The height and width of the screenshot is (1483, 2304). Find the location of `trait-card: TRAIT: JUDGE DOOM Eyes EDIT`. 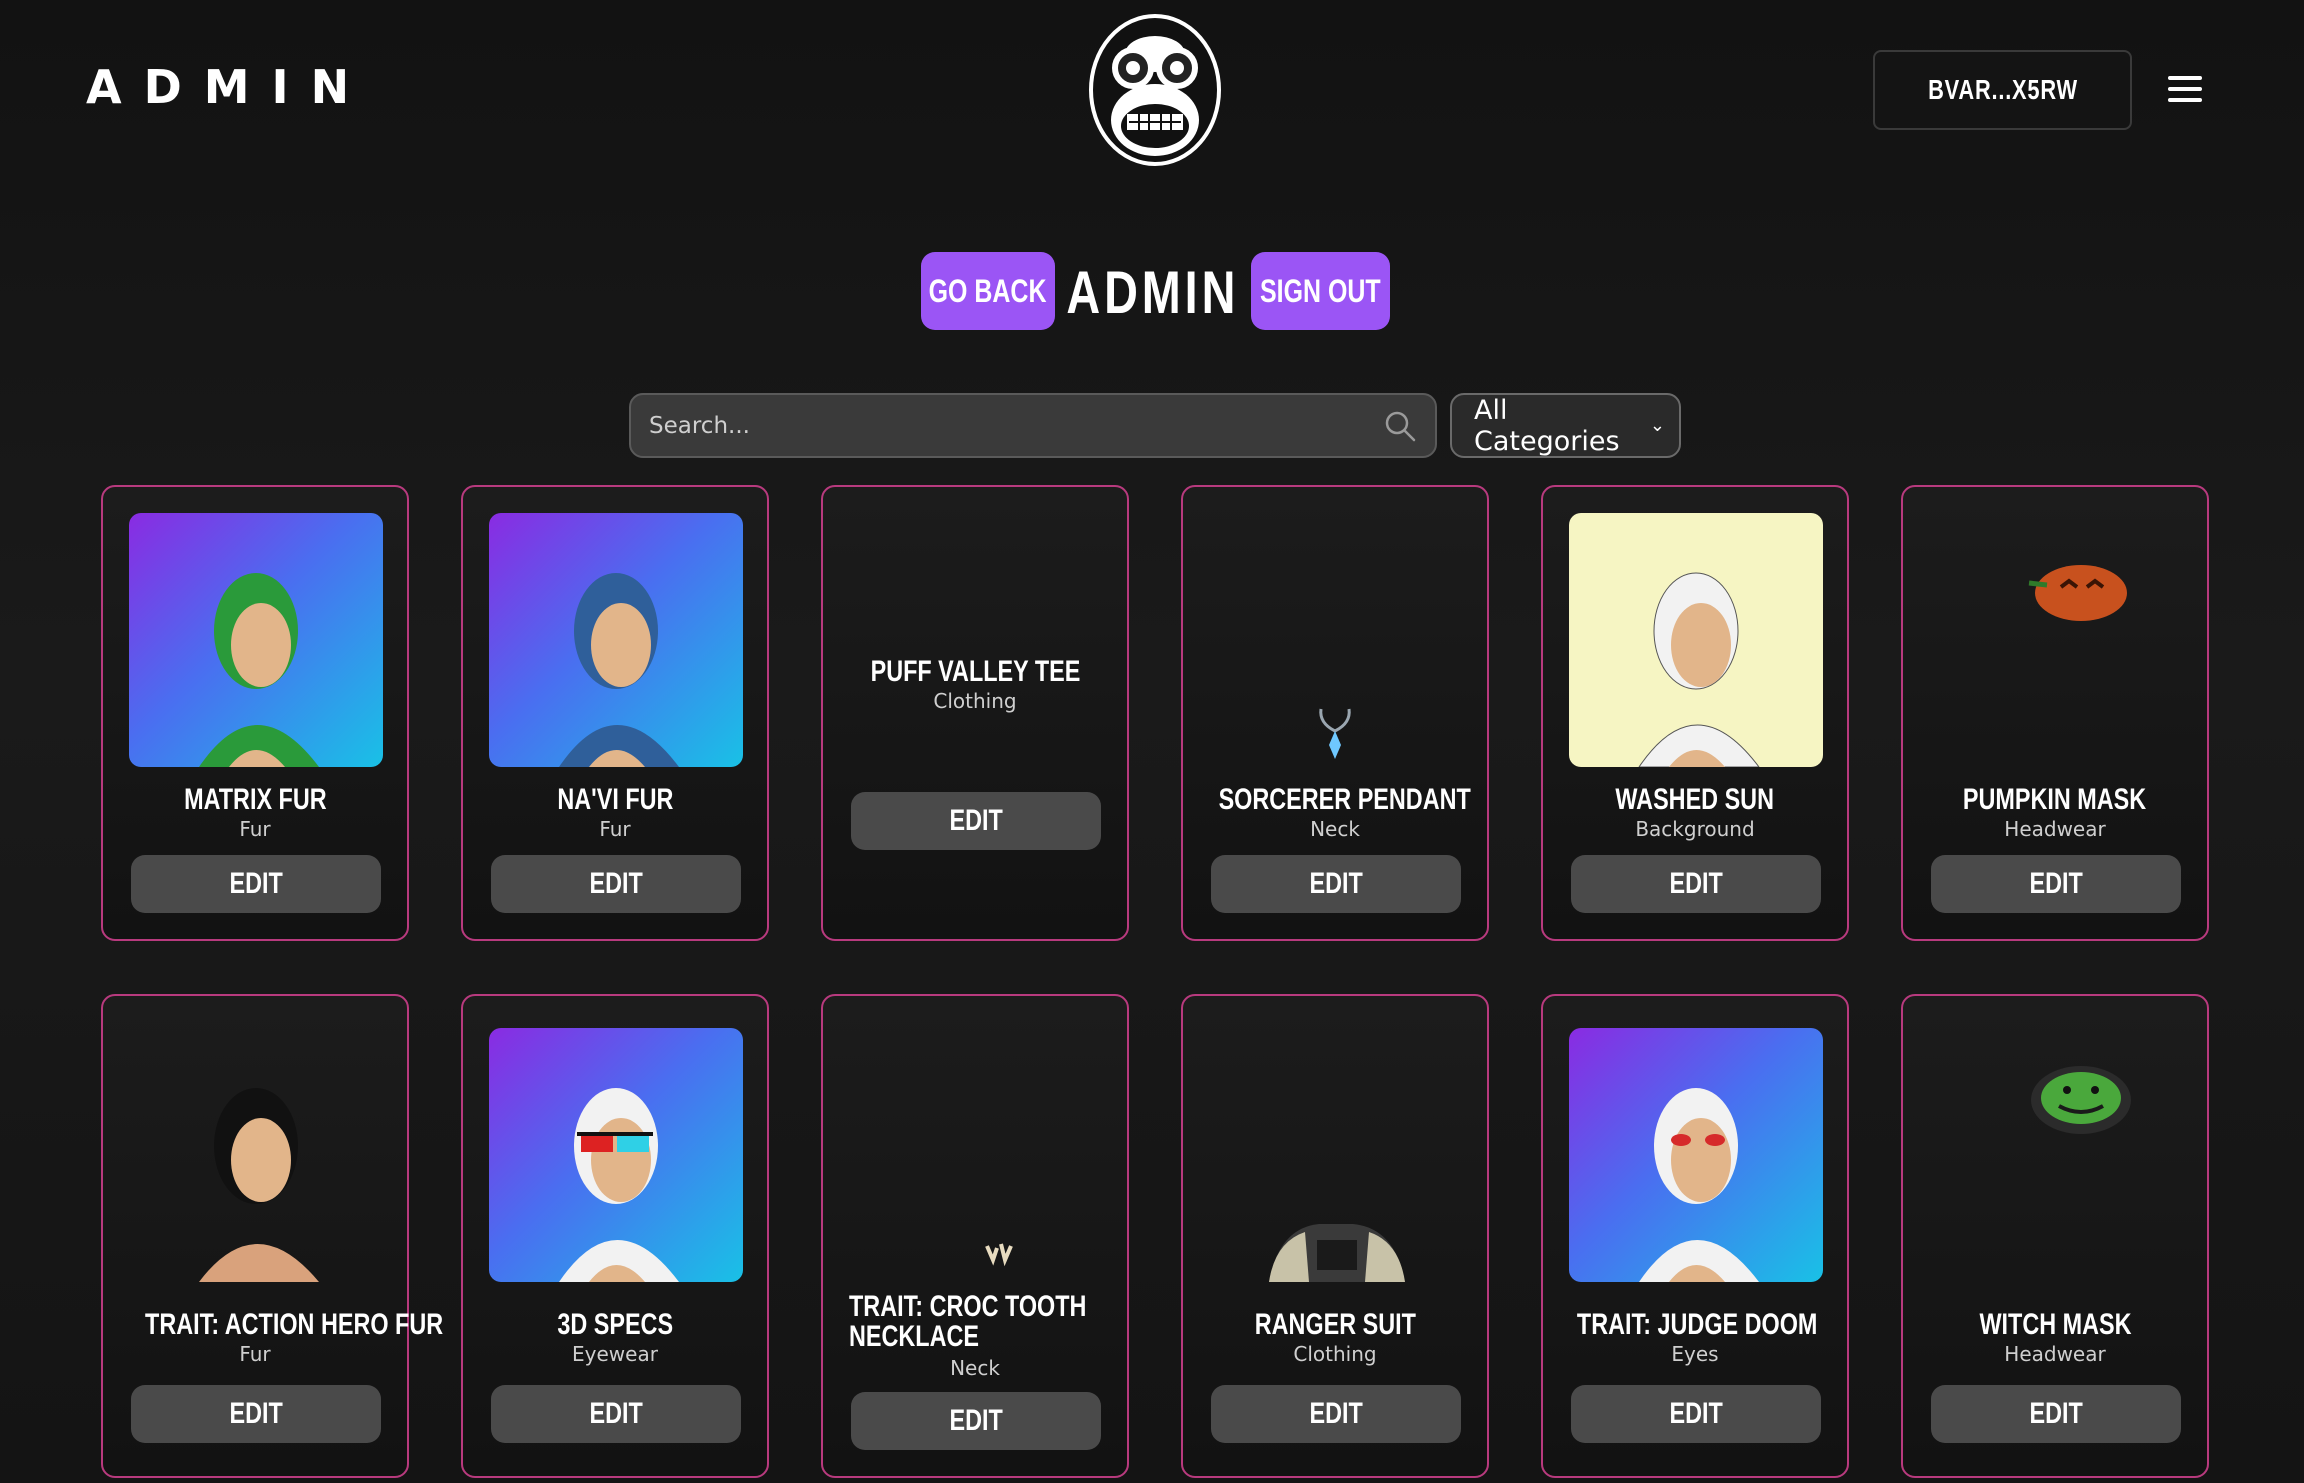

trait-card: TRAIT: JUDGE DOOM Eyes EDIT is located at coordinates (1695, 1236).